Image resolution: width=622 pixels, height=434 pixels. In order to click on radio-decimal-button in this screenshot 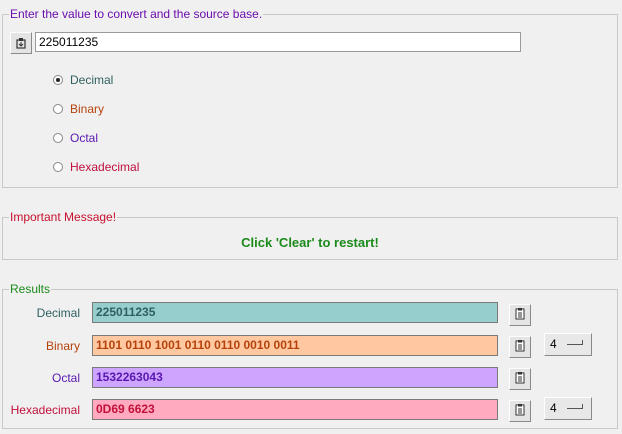, I will do `click(58, 80)`.